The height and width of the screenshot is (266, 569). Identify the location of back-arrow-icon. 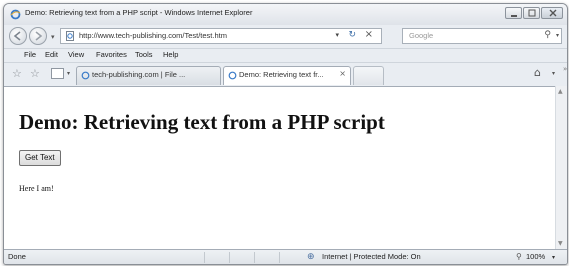
(17, 36).